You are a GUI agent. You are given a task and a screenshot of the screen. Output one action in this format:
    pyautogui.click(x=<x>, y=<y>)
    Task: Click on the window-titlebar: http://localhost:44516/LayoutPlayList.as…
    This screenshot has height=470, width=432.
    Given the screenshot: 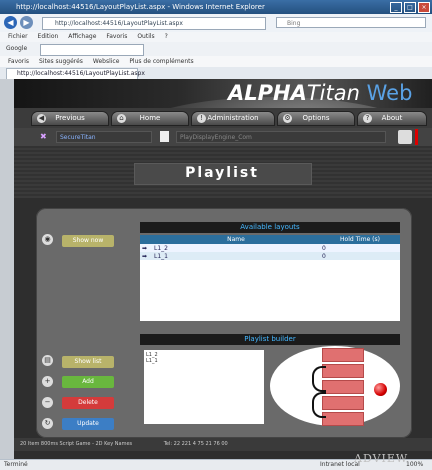 What is the action you would take?
    pyautogui.click(x=216, y=7)
    